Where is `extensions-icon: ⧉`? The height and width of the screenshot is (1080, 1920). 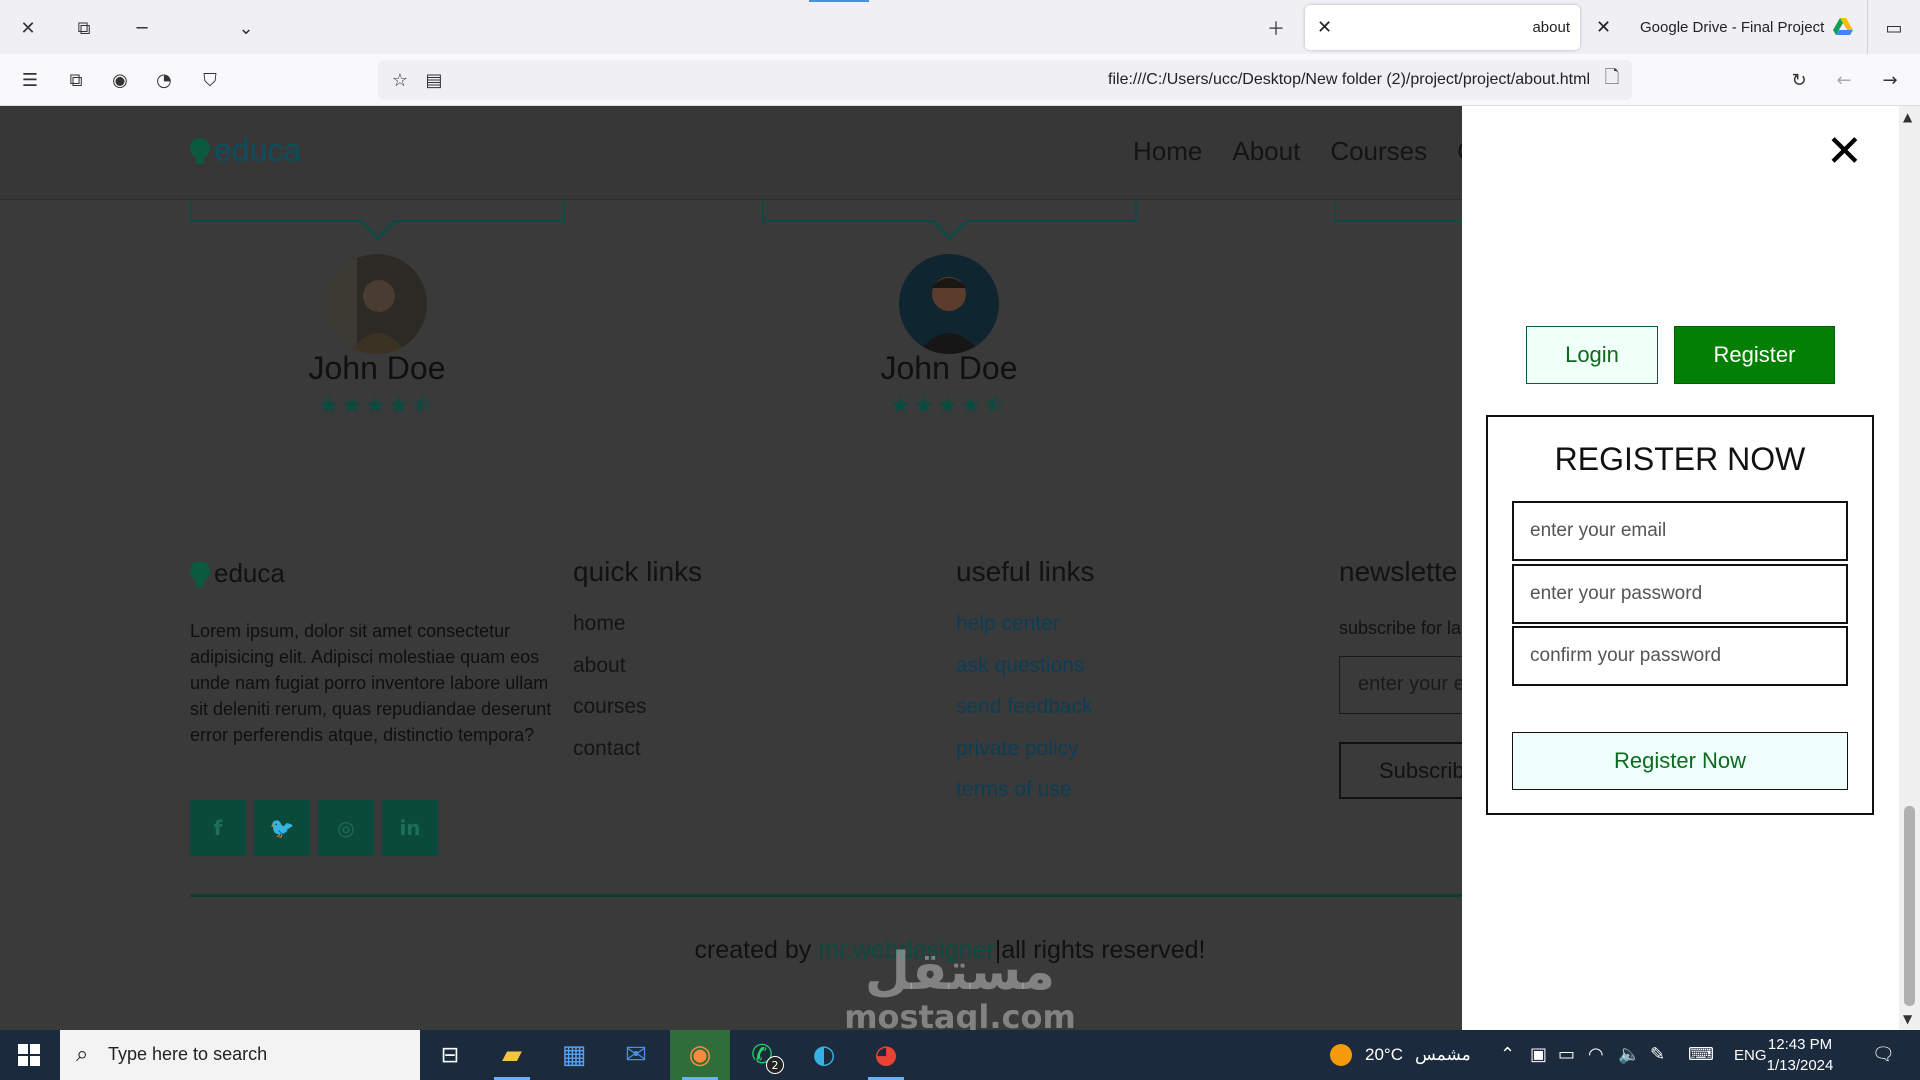
extensions-icon: ⧉ is located at coordinates (76, 80).